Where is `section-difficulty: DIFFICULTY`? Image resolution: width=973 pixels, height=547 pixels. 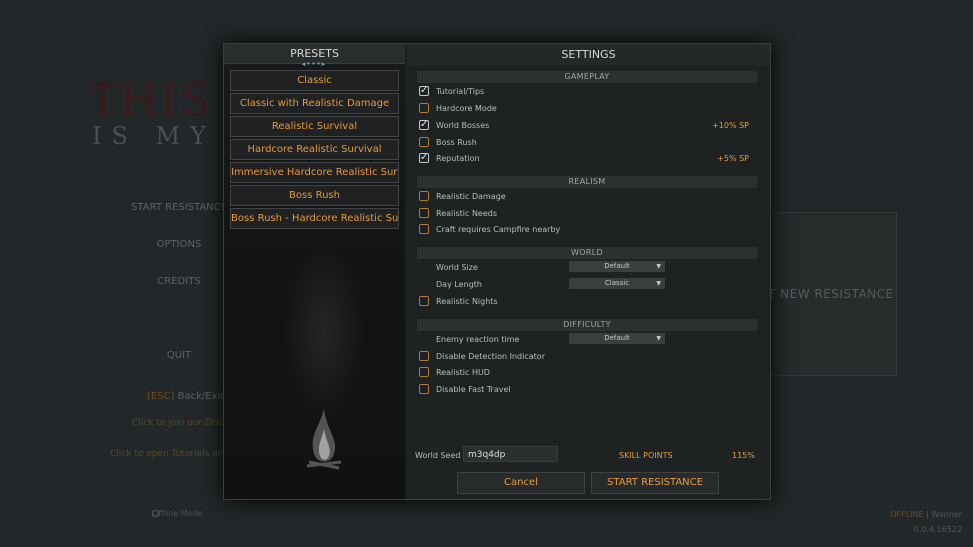
section-difficulty: DIFFICULTY is located at coordinates (587, 325).